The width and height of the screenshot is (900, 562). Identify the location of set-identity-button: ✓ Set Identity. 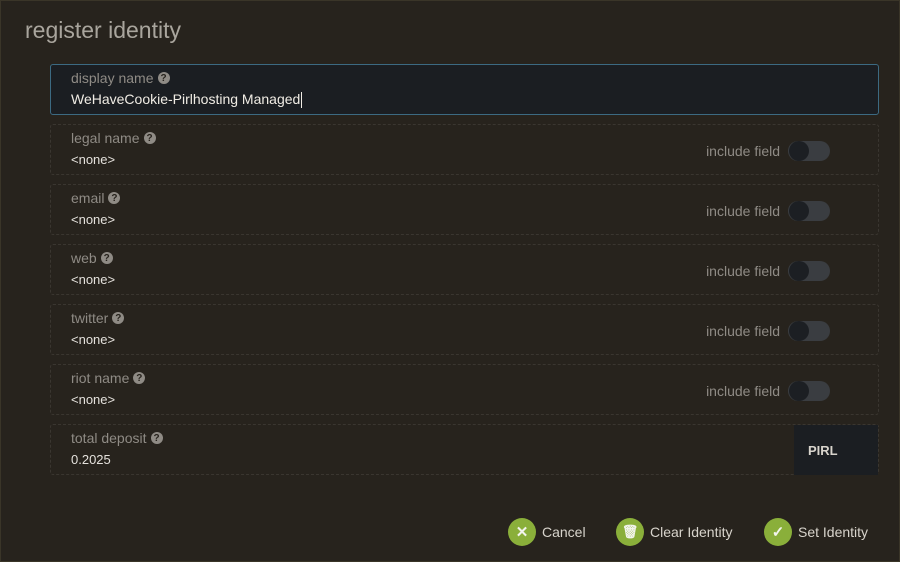
(816, 532).